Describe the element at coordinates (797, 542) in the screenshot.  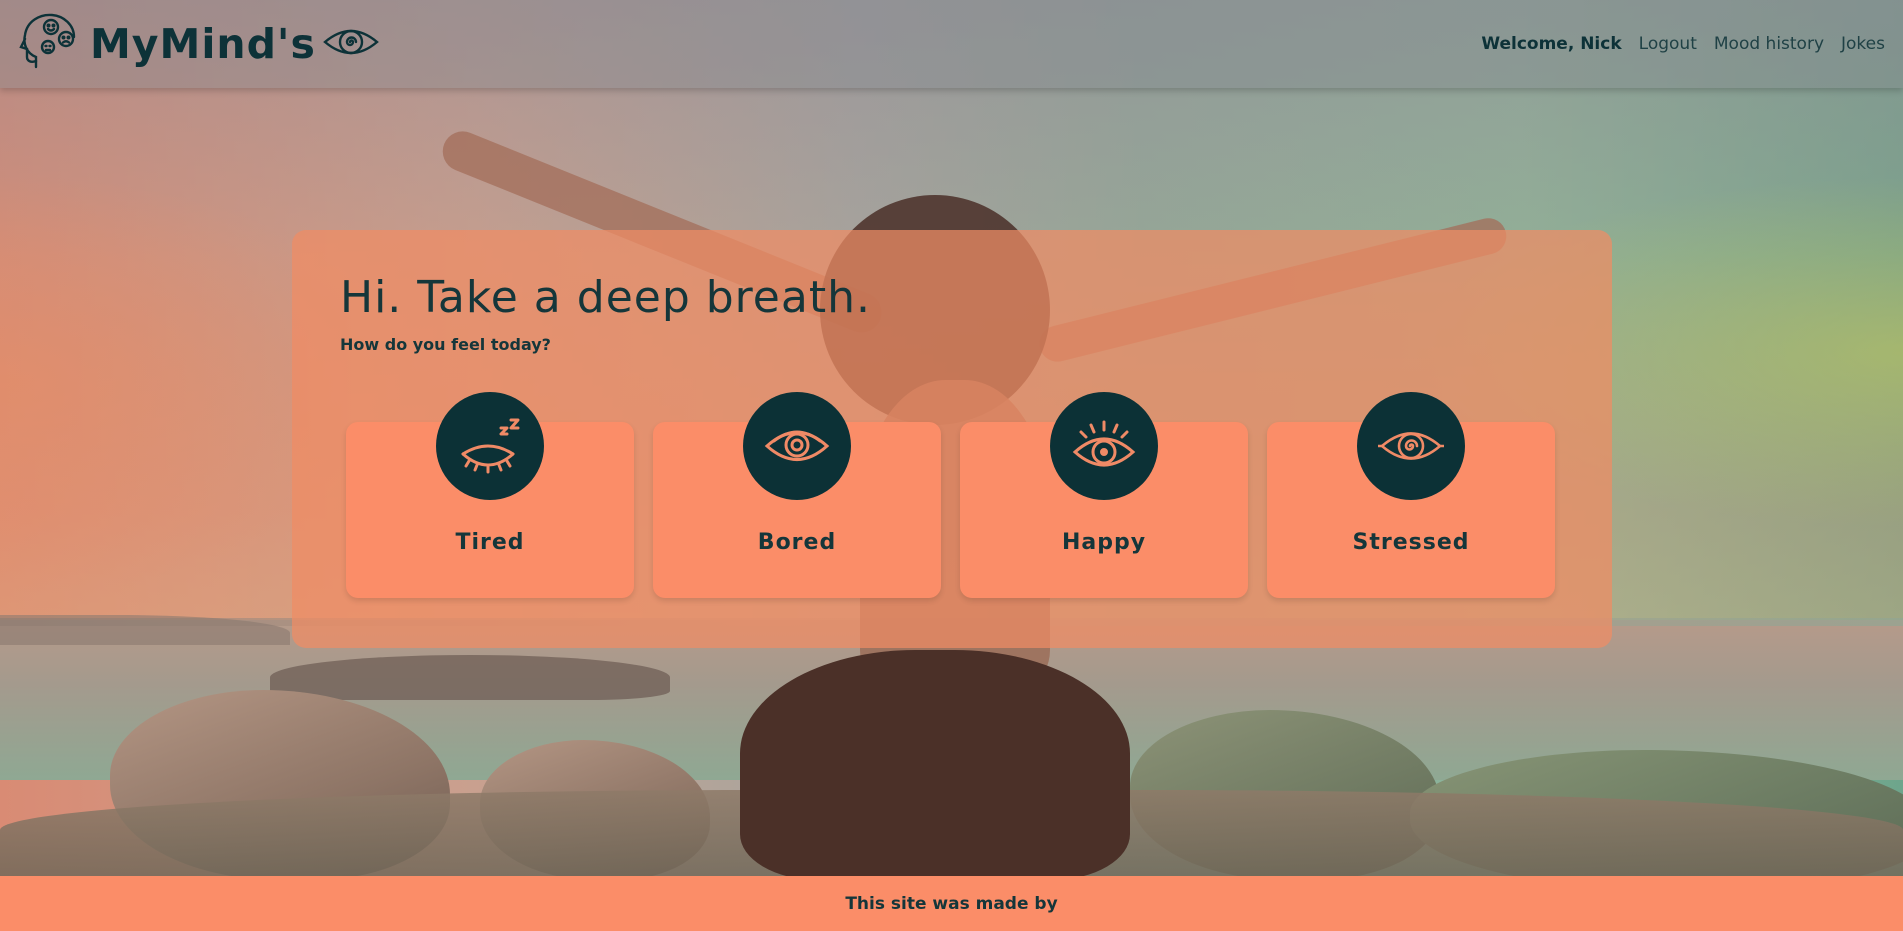
I see `mood-label: Bored` at that location.